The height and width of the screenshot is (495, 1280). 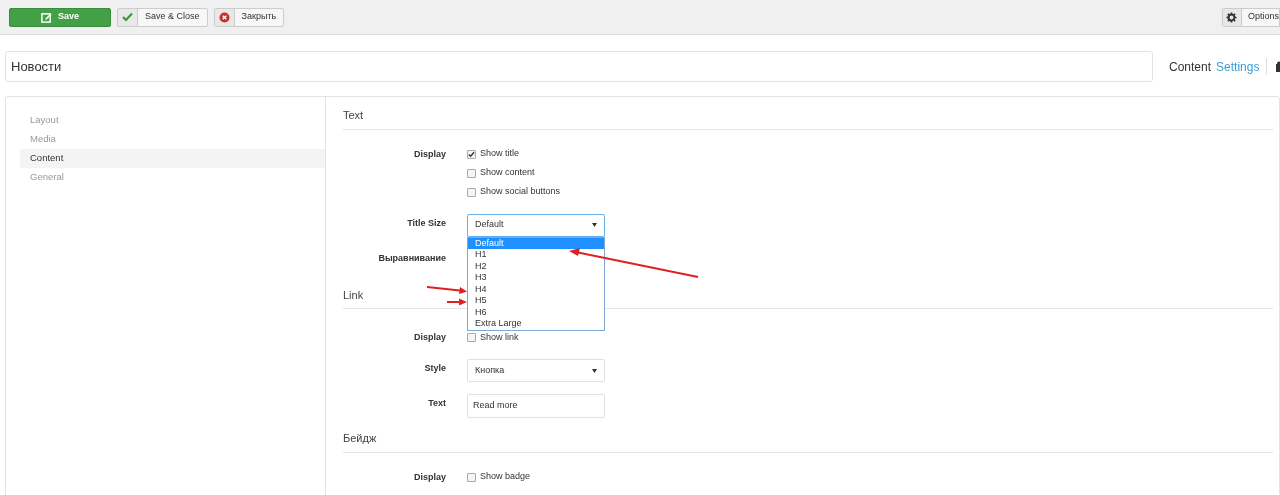 I want to click on check-icon, so click(x=127, y=17).